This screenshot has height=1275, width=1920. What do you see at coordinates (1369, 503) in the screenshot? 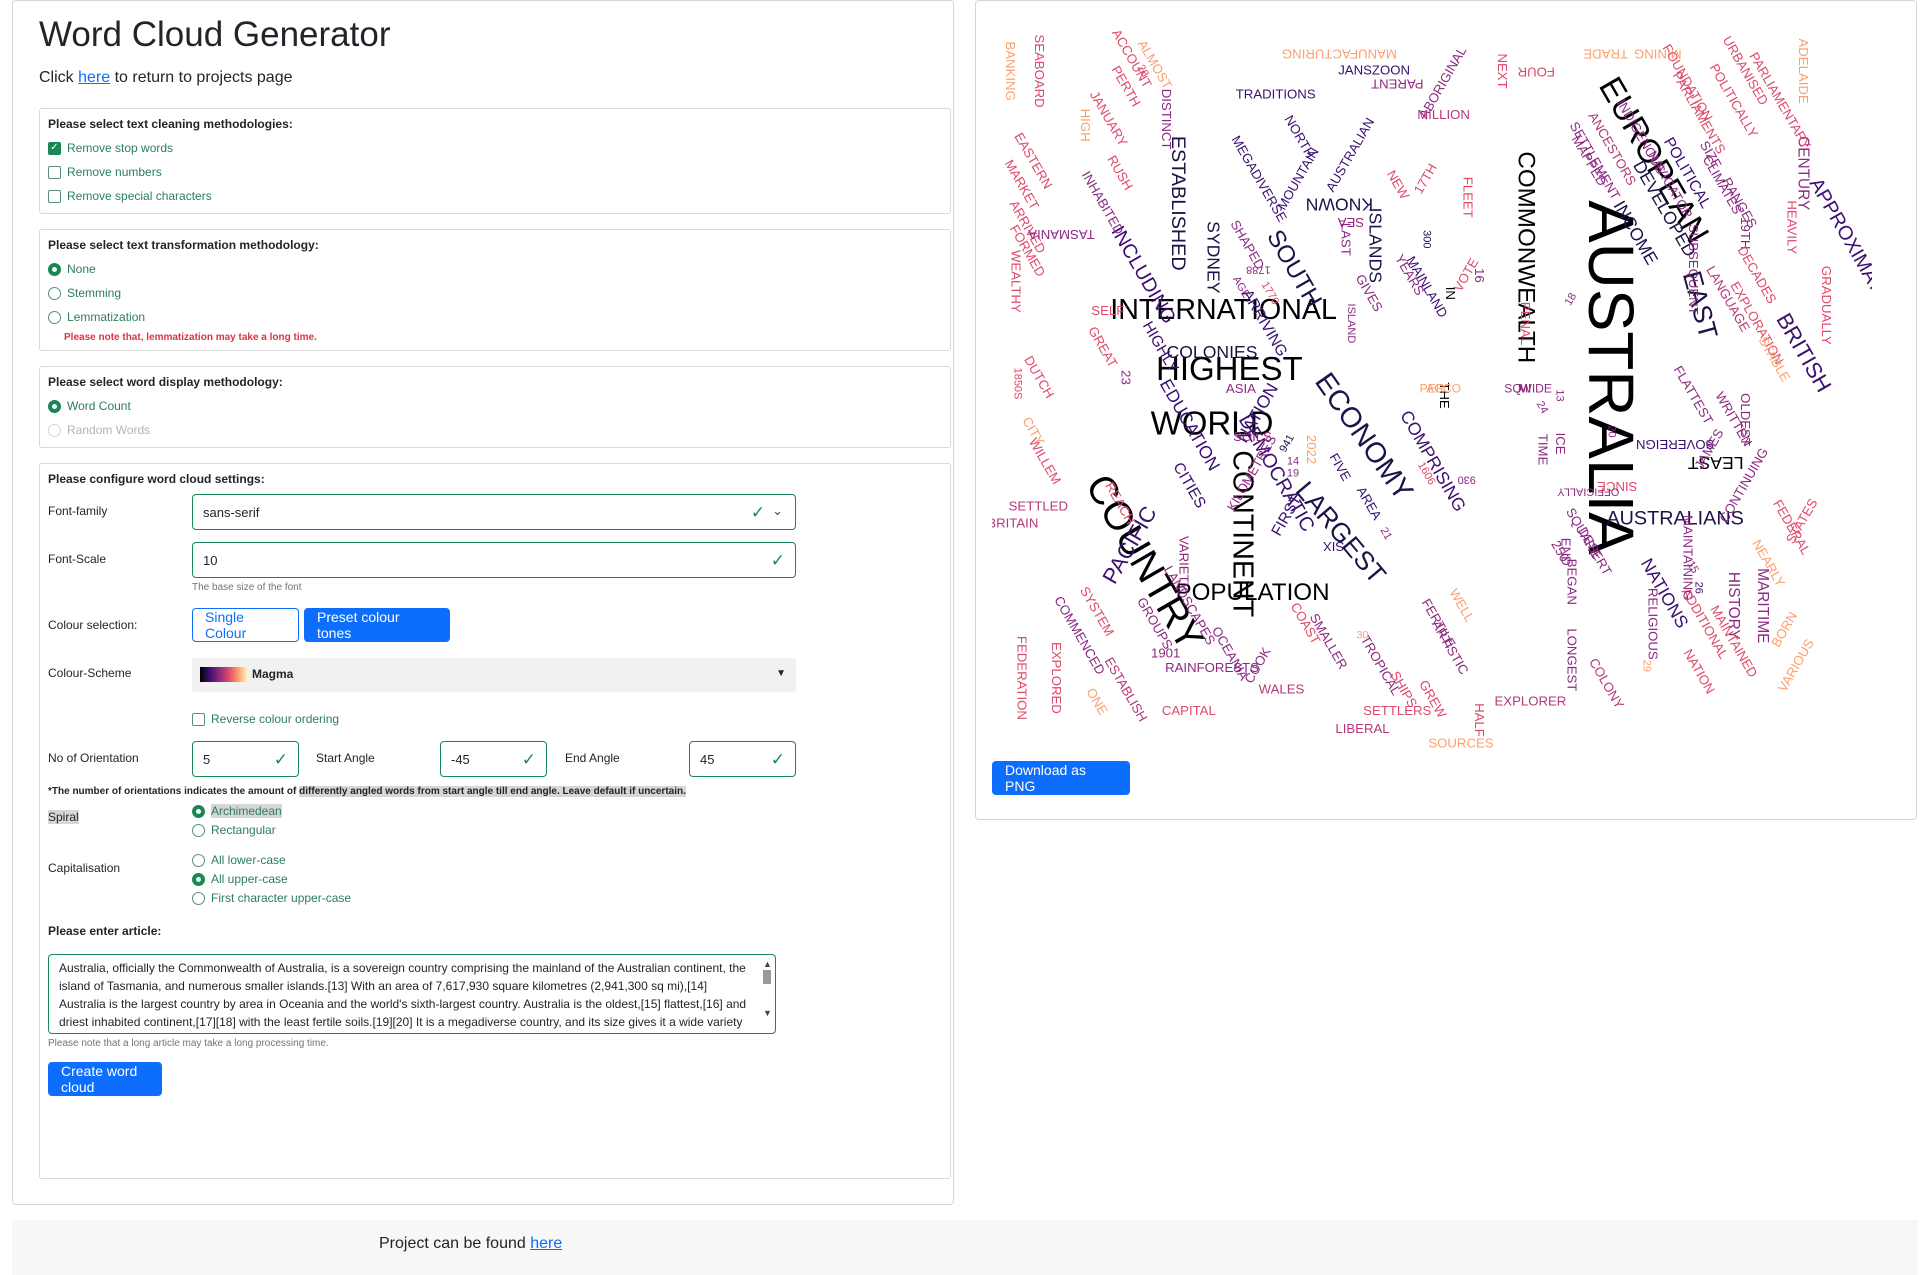
I see `word-cloud-word: AREA` at bounding box center [1369, 503].